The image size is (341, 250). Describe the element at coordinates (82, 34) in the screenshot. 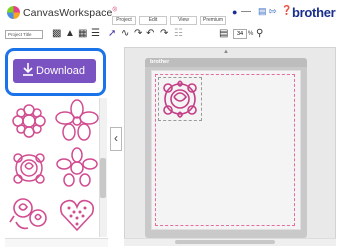

I see `trash-icon: ▦` at that location.